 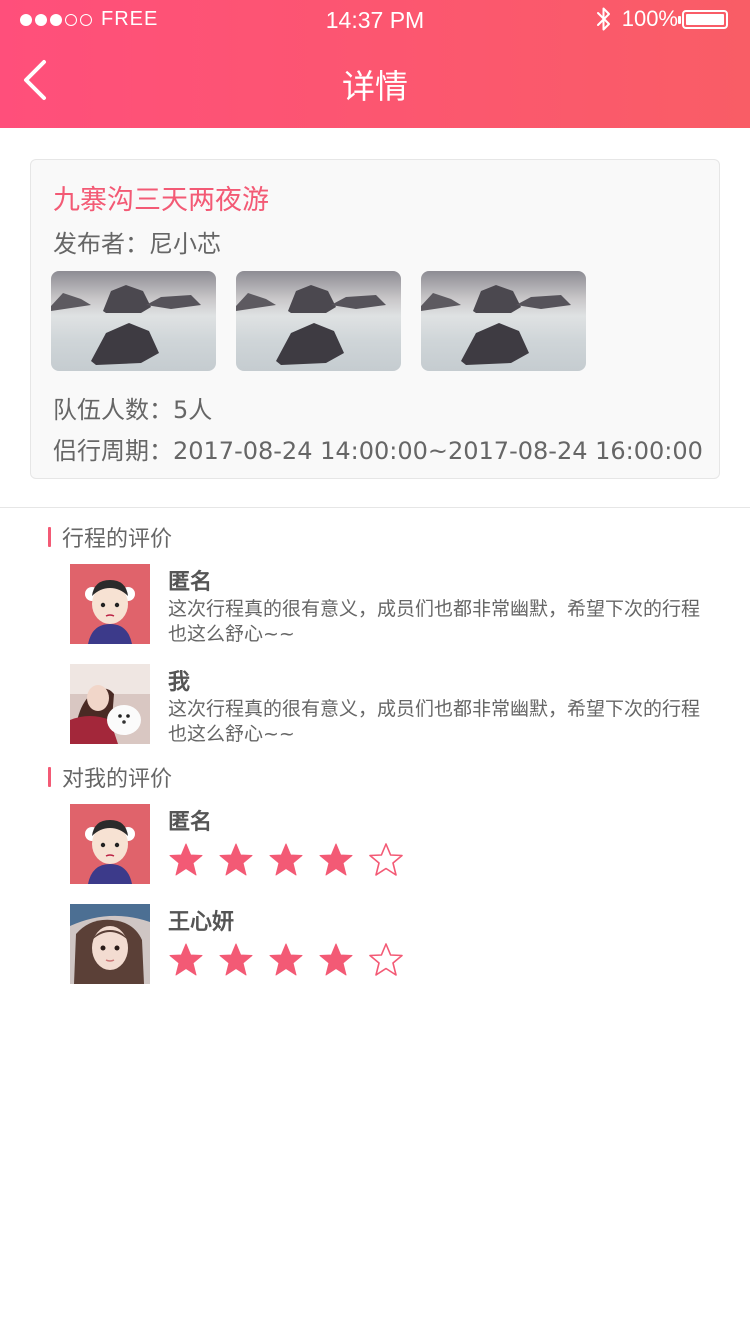 What do you see at coordinates (649, 18) in the screenshot?
I see `battery-percent: 100%` at bounding box center [649, 18].